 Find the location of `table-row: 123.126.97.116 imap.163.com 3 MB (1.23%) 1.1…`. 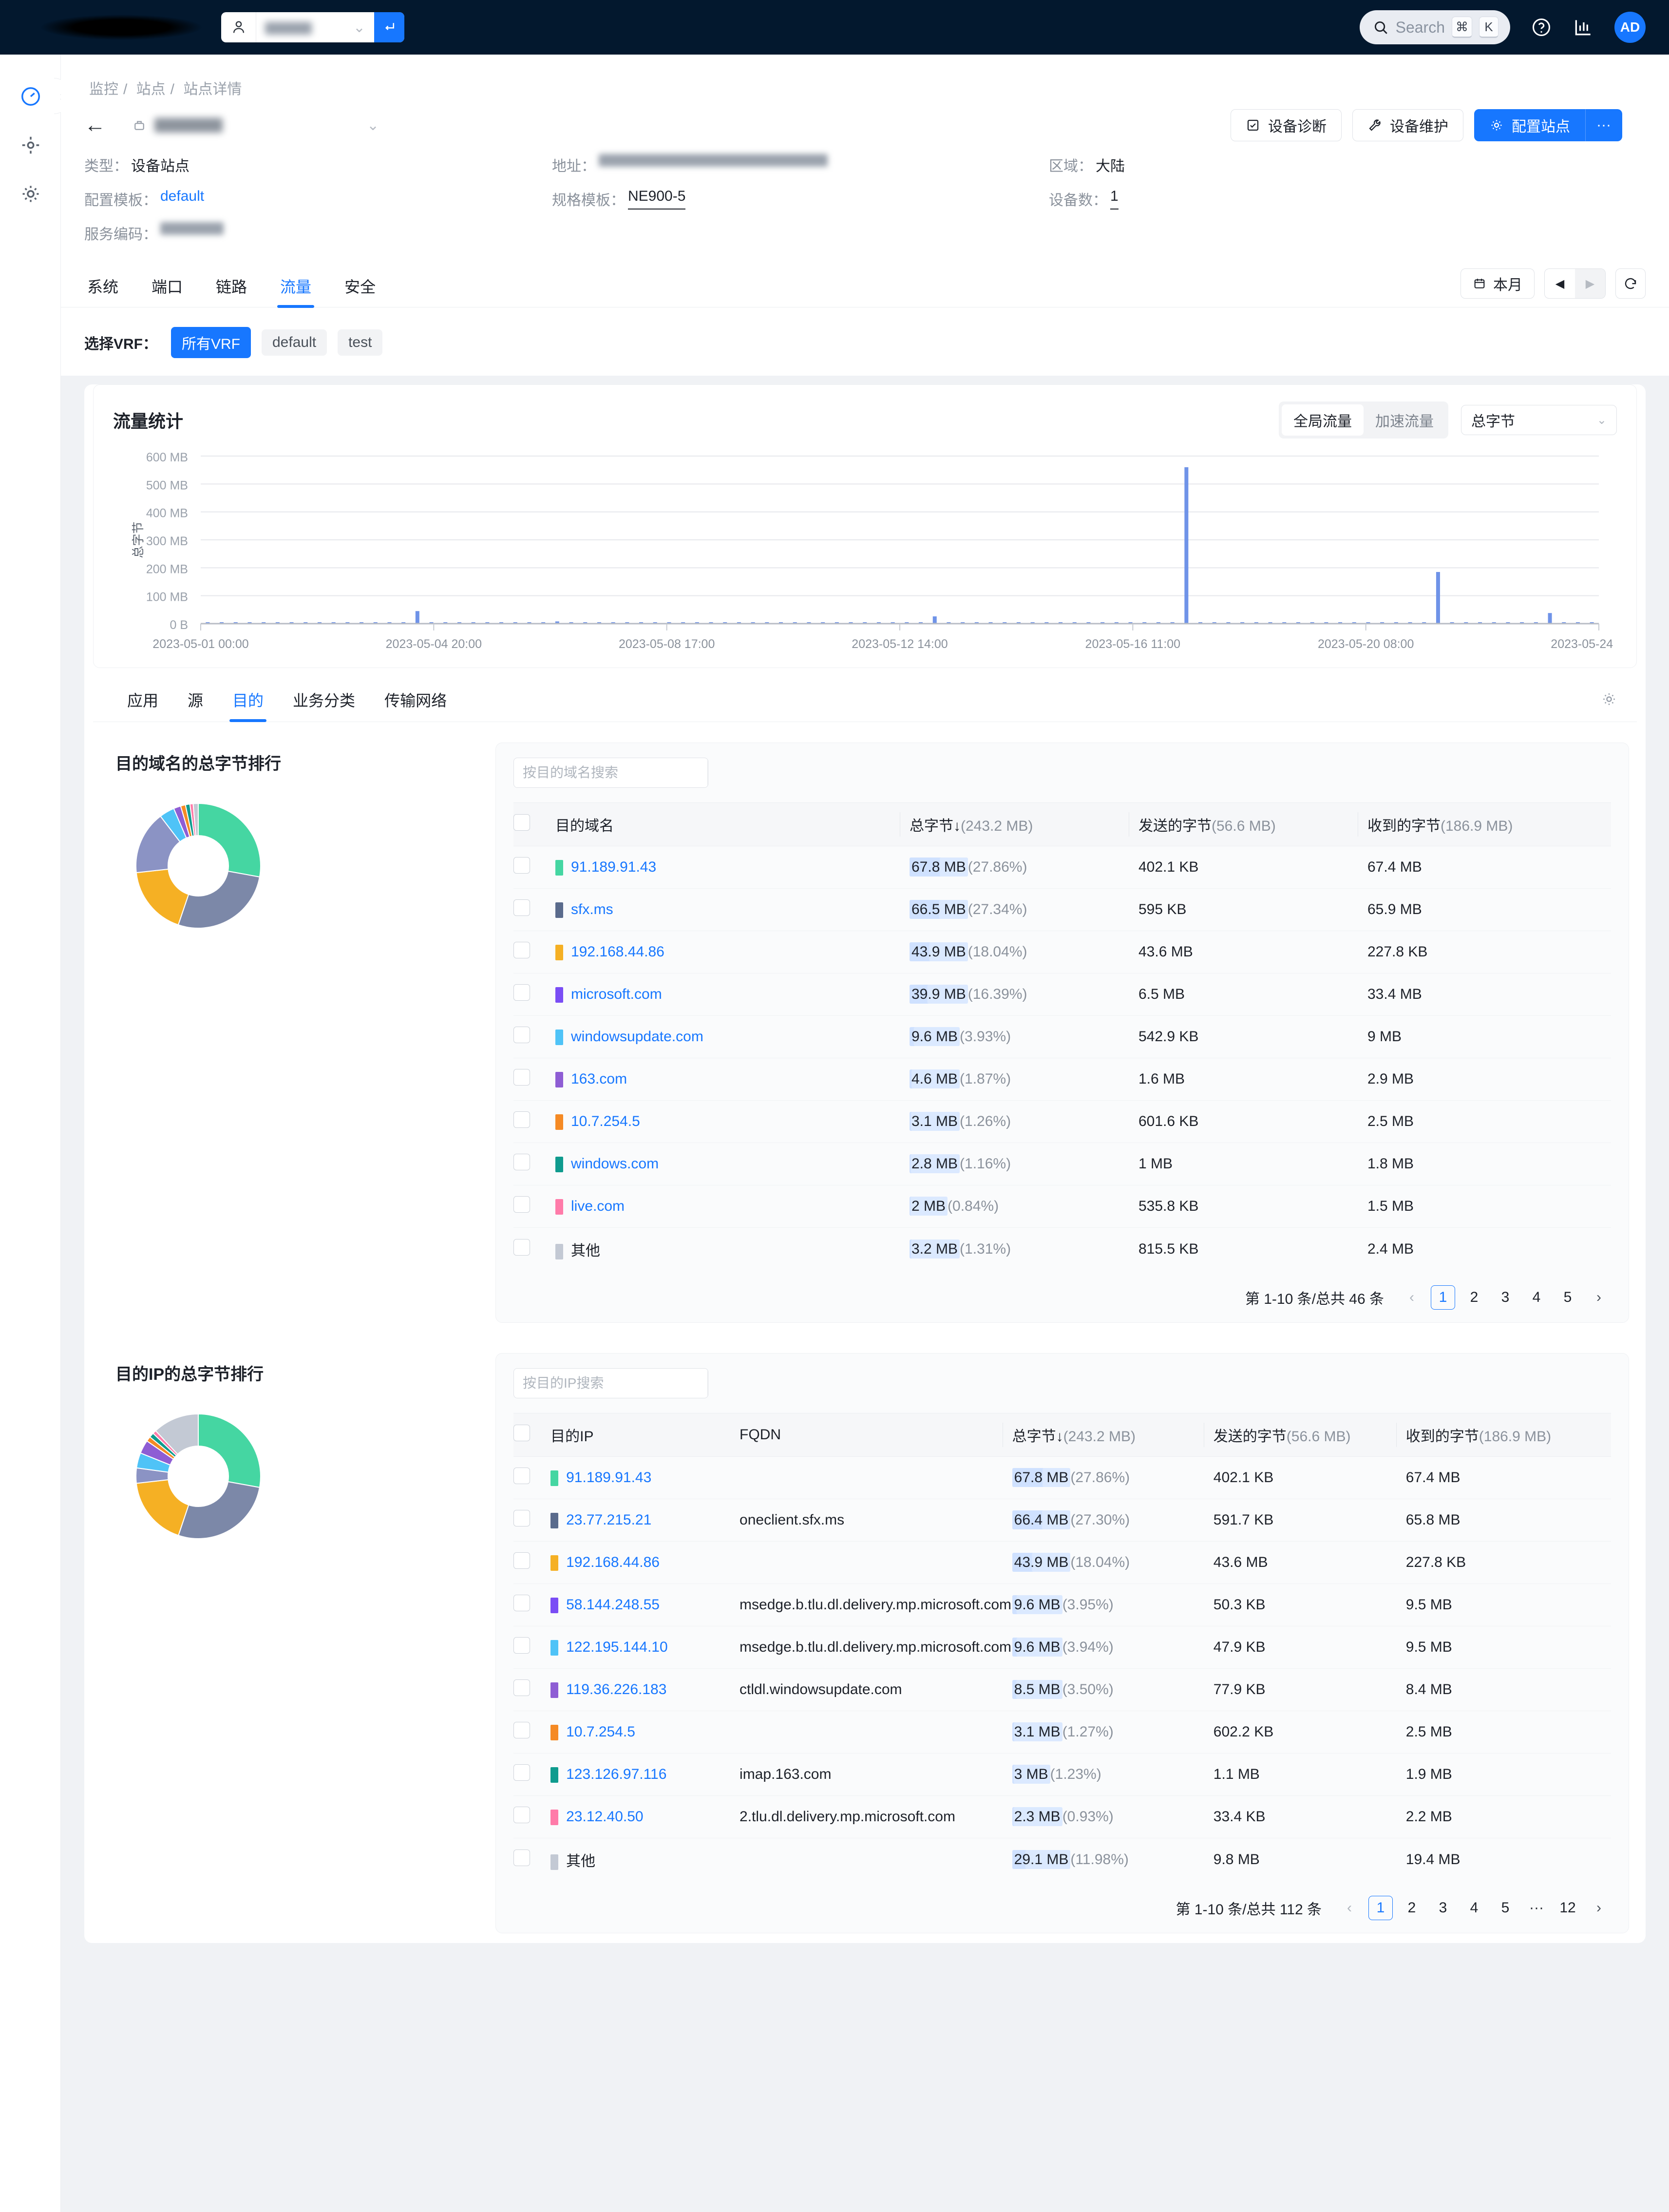

table-row: 123.126.97.116 imap.163.com 3 MB (1.23%) 1.1… is located at coordinates (1062, 1775).